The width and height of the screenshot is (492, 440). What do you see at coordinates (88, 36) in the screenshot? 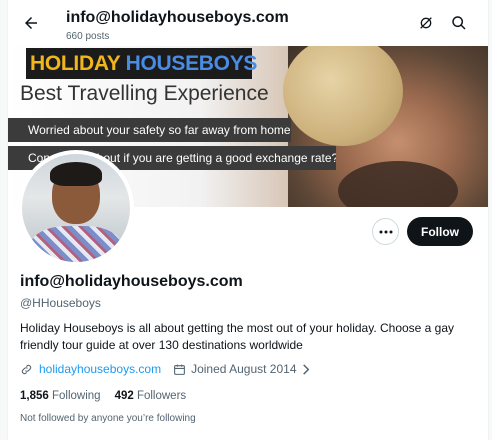
I see `post-count: 660 posts` at bounding box center [88, 36].